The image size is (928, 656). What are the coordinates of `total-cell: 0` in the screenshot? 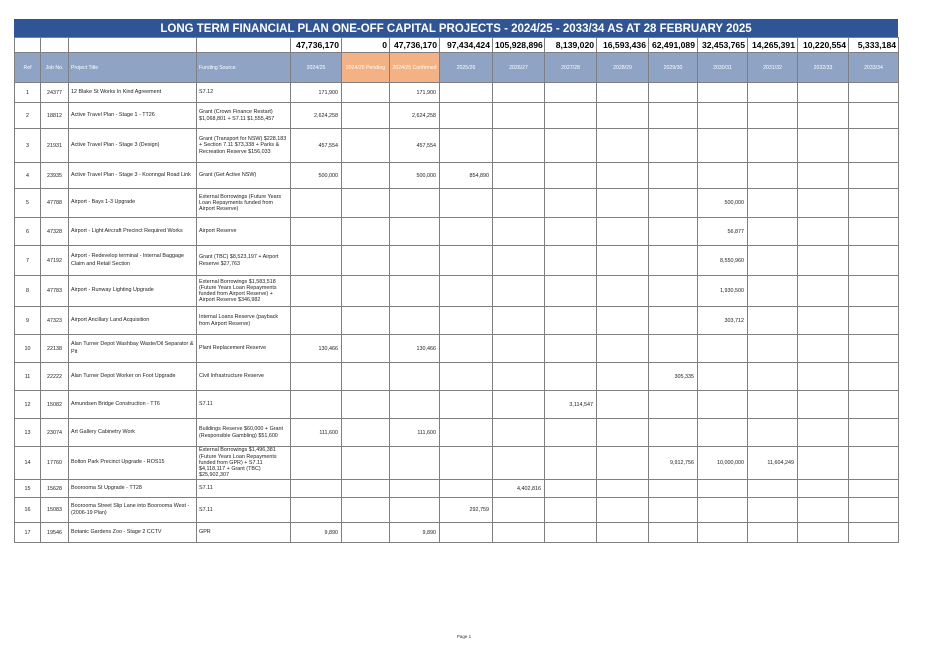 It's located at (365, 45).